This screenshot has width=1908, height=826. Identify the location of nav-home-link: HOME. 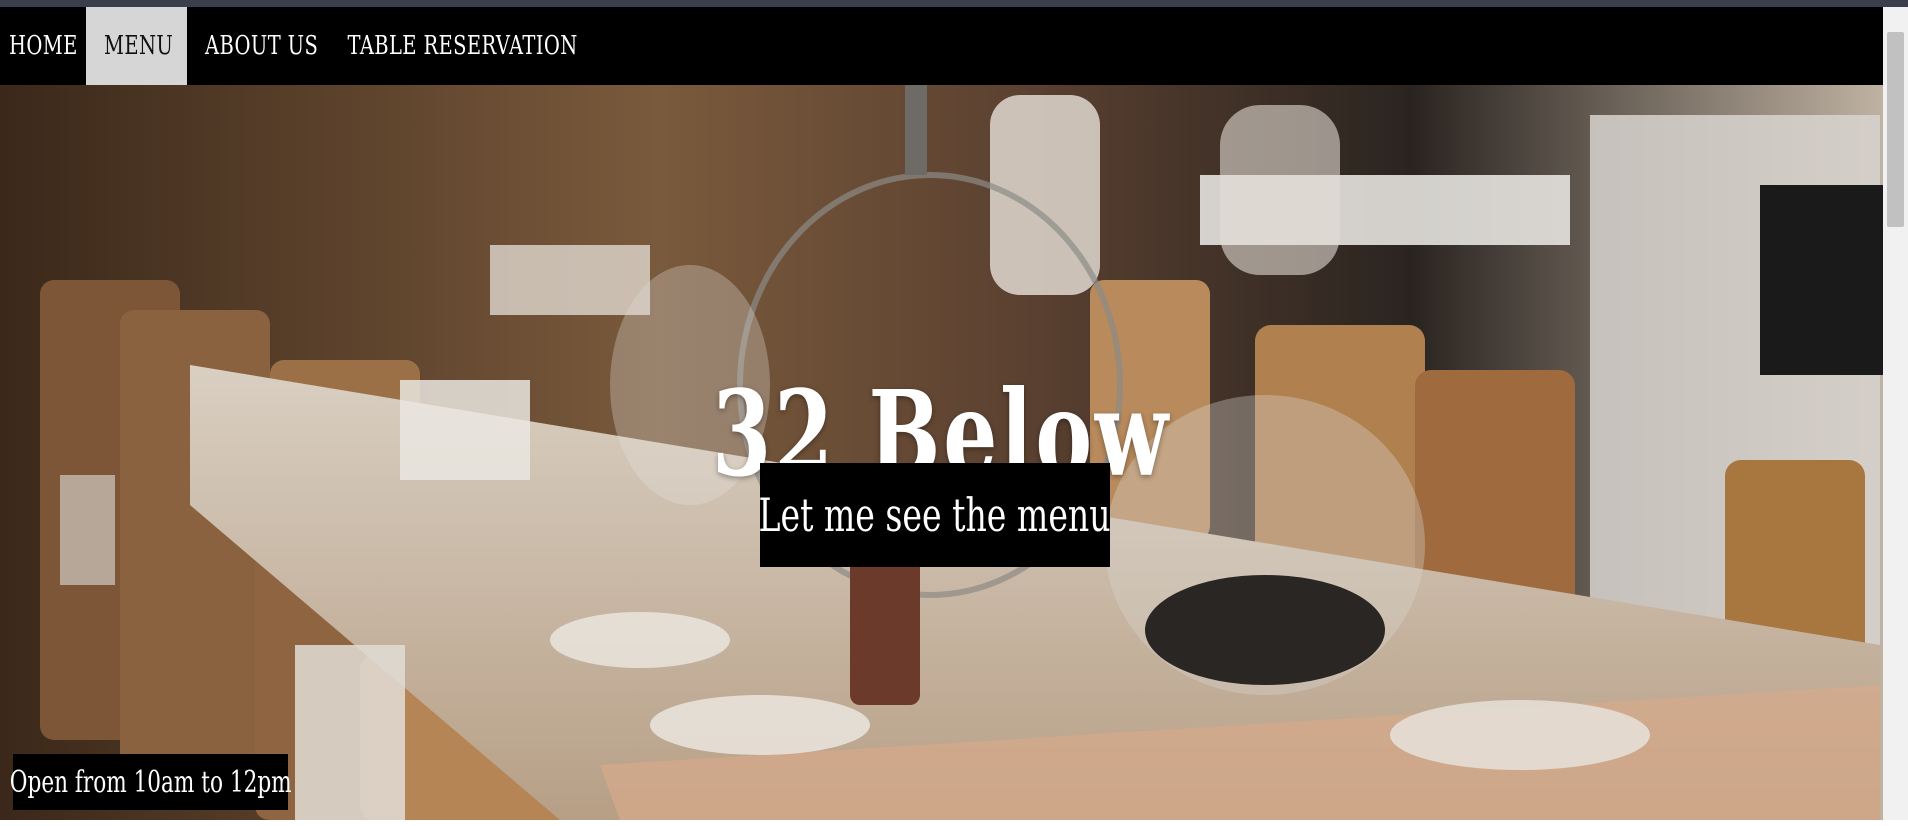
(43, 46).